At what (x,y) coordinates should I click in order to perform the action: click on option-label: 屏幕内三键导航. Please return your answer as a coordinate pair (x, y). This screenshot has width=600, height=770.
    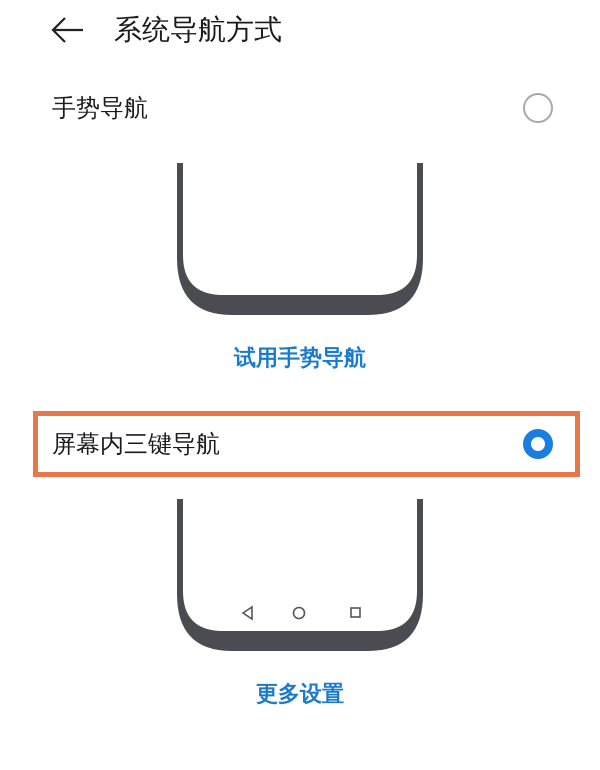
    Looking at the image, I should click on (136, 444).